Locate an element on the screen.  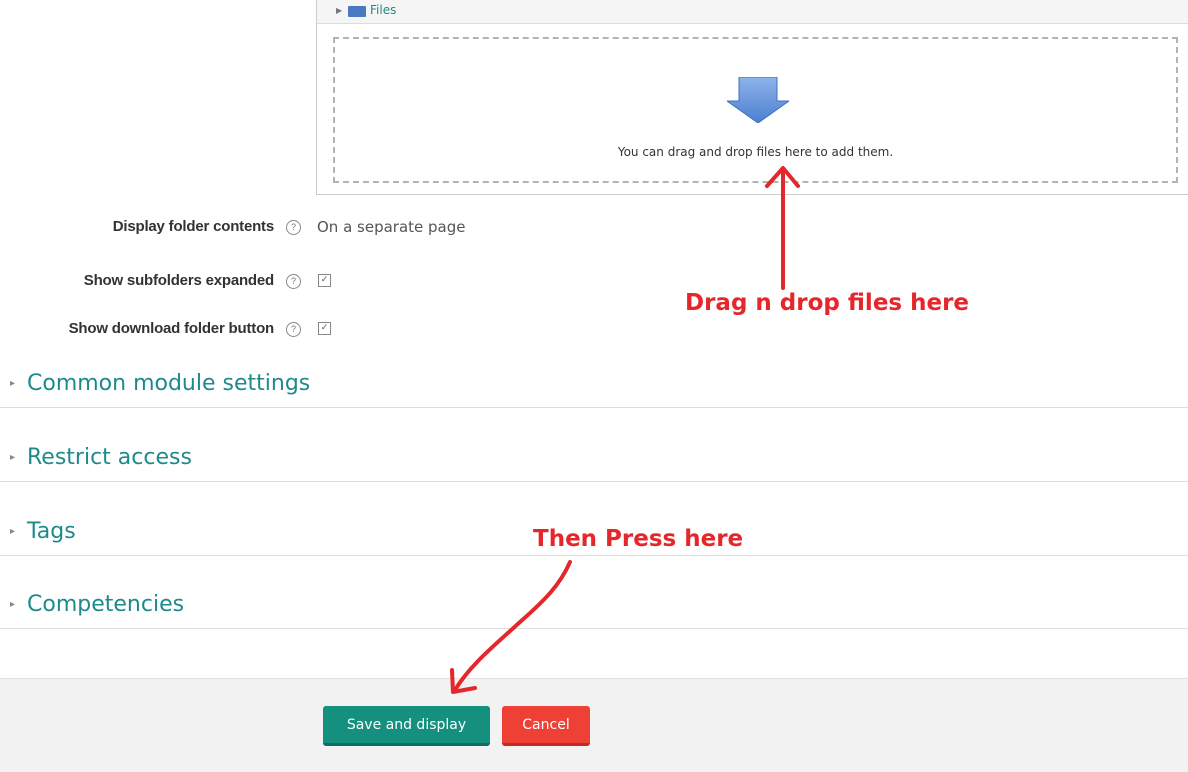
folder-icon is located at coordinates (357, 11).